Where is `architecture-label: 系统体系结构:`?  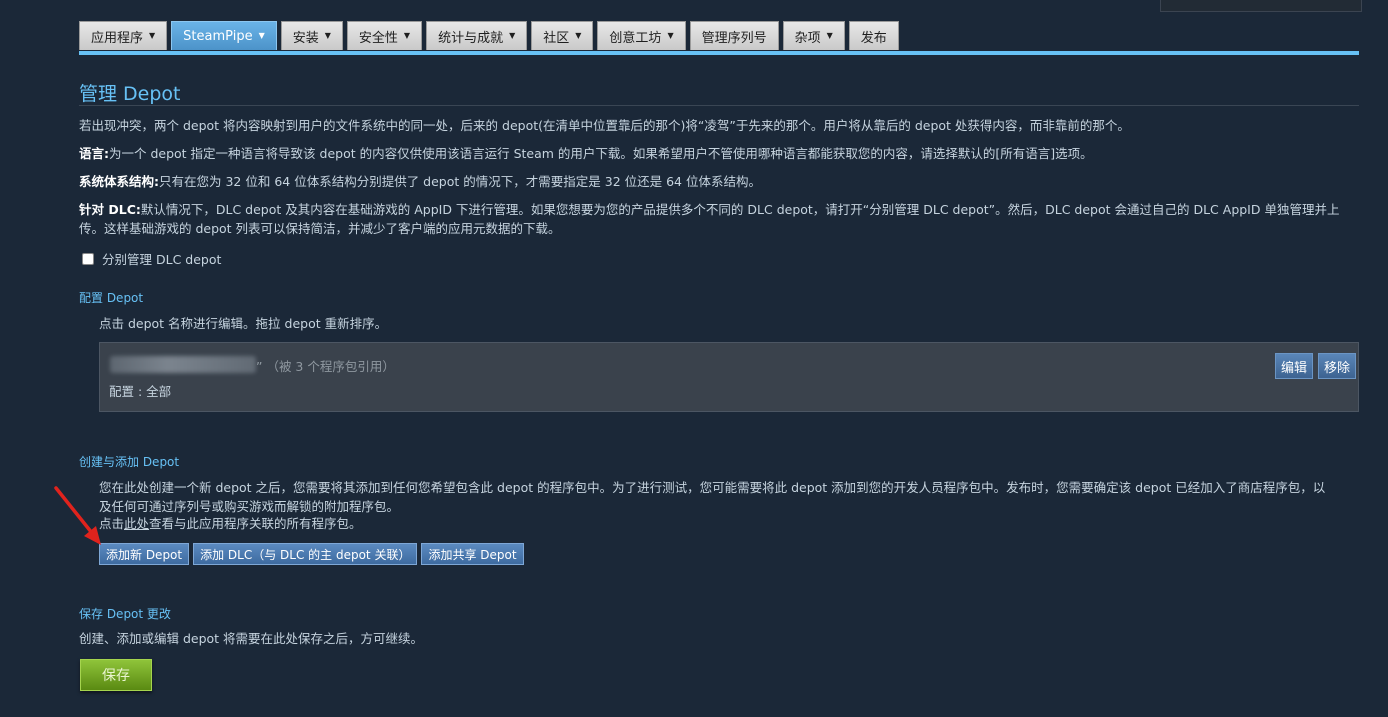
architecture-label: 系统体系结构: is located at coordinates (119, 181).